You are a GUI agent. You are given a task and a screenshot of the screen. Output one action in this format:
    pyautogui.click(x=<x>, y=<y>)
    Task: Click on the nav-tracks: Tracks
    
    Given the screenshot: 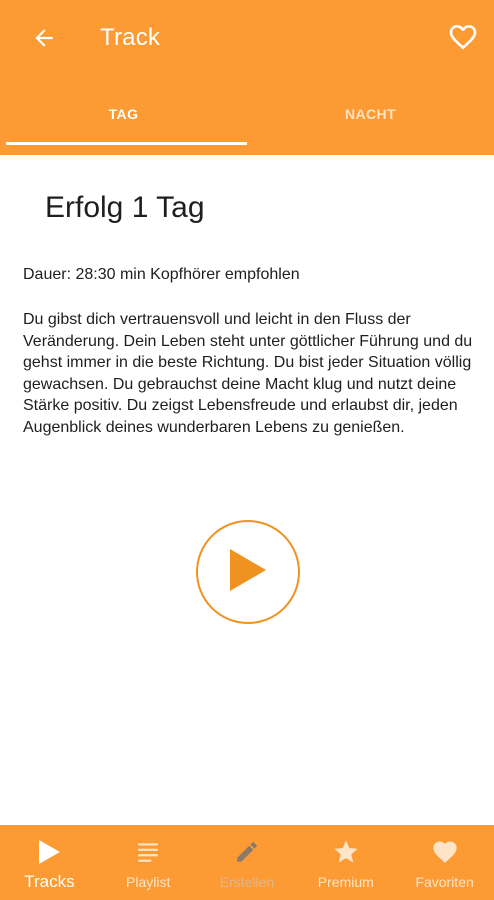 What is the action you would take?
    pyautogui.click(x=49, y=862)
    